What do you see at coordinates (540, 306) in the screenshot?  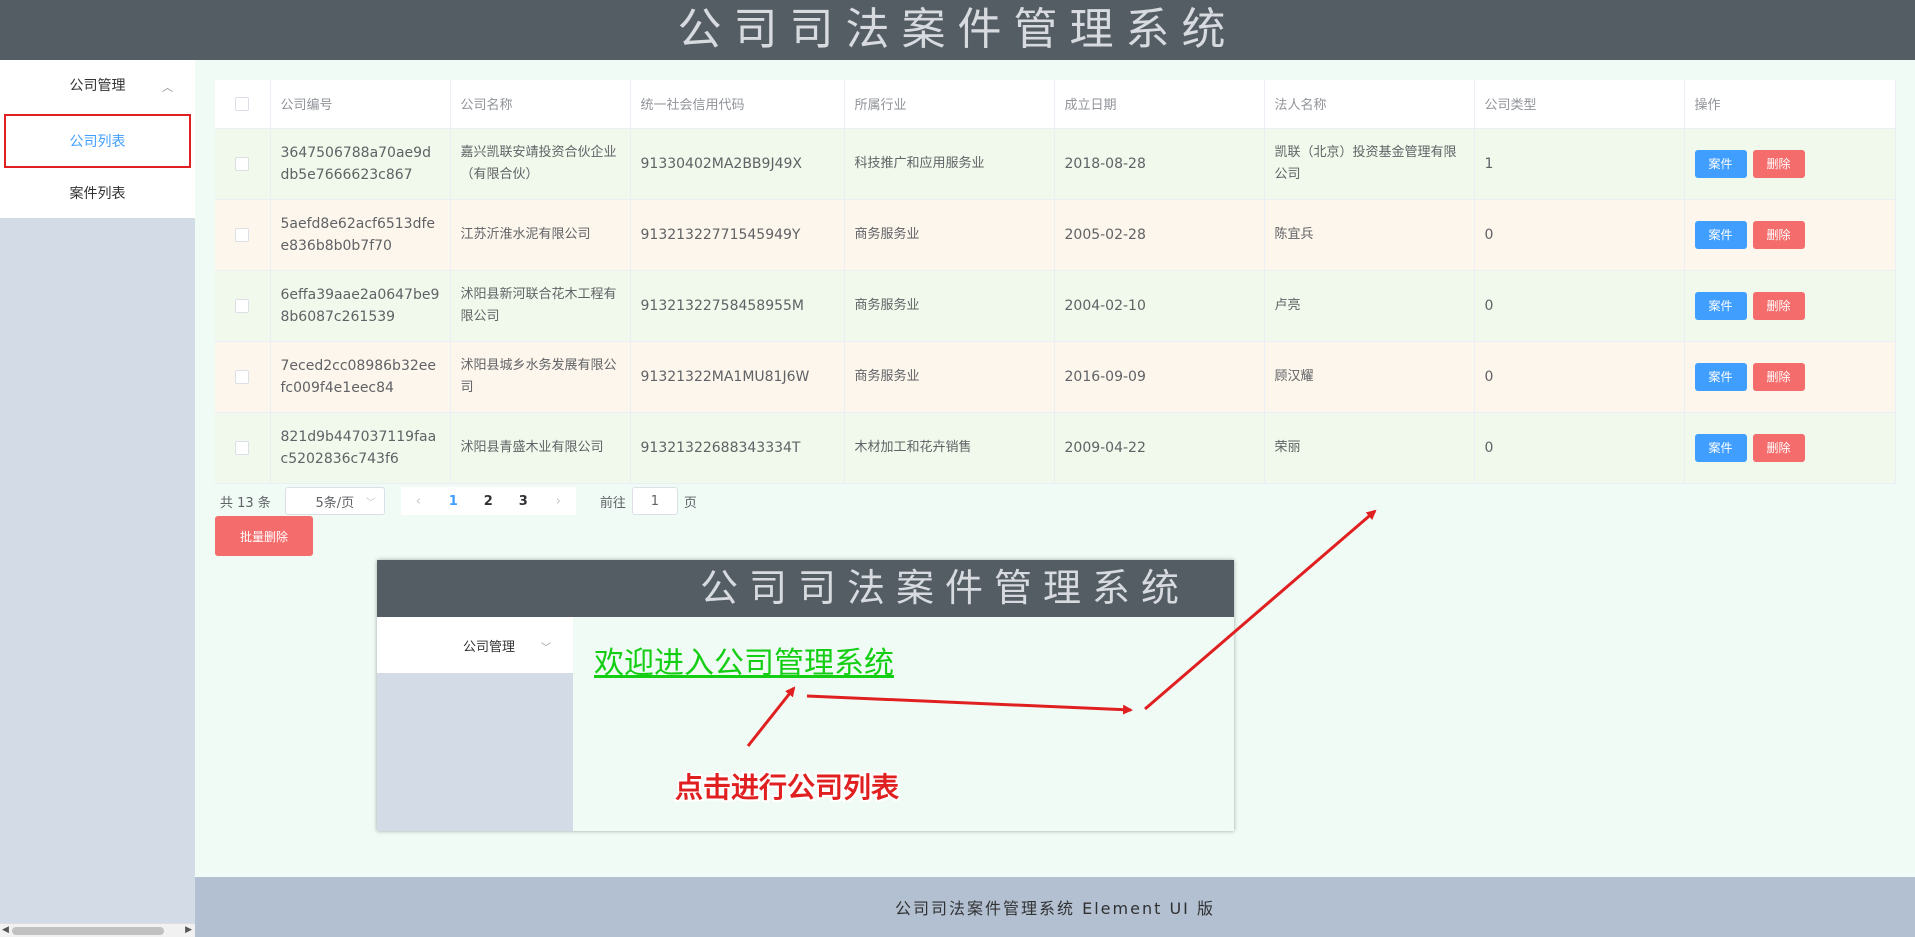 I see `cell-company-name: 沭阳县新河联合花木工程有限公司` at bounding box center [540, 306].